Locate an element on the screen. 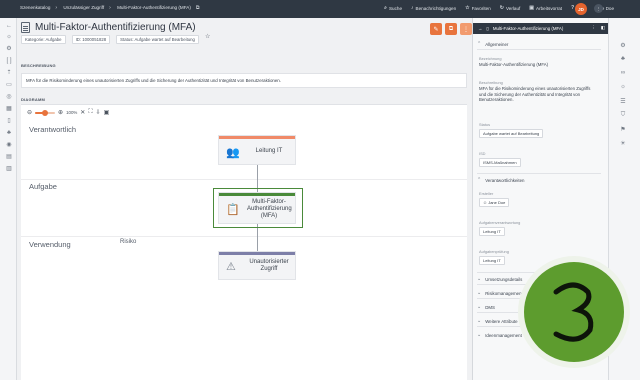 This screenshot has height=380, width=640. zoom-slider-knob is located at coordinates (45, 112).